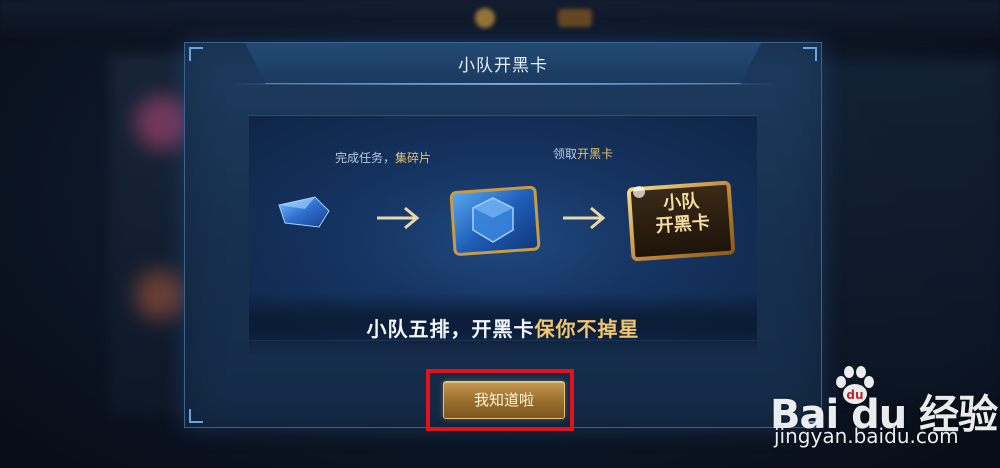 This screenshot has height=468, width=1000. Describe the element at coordinates (495, 221) in the screenshot. I see `team-card-fragment-preview-icon` at that location.